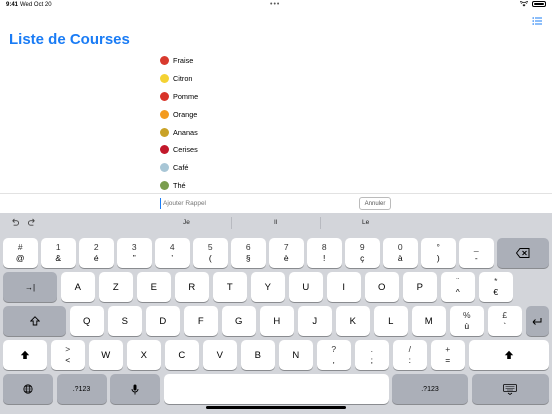 The width and height of the screenshot is (552, 414). Describe the element at coordinates (181, 355) in the screenshot. I see `key-c: C` at that location.